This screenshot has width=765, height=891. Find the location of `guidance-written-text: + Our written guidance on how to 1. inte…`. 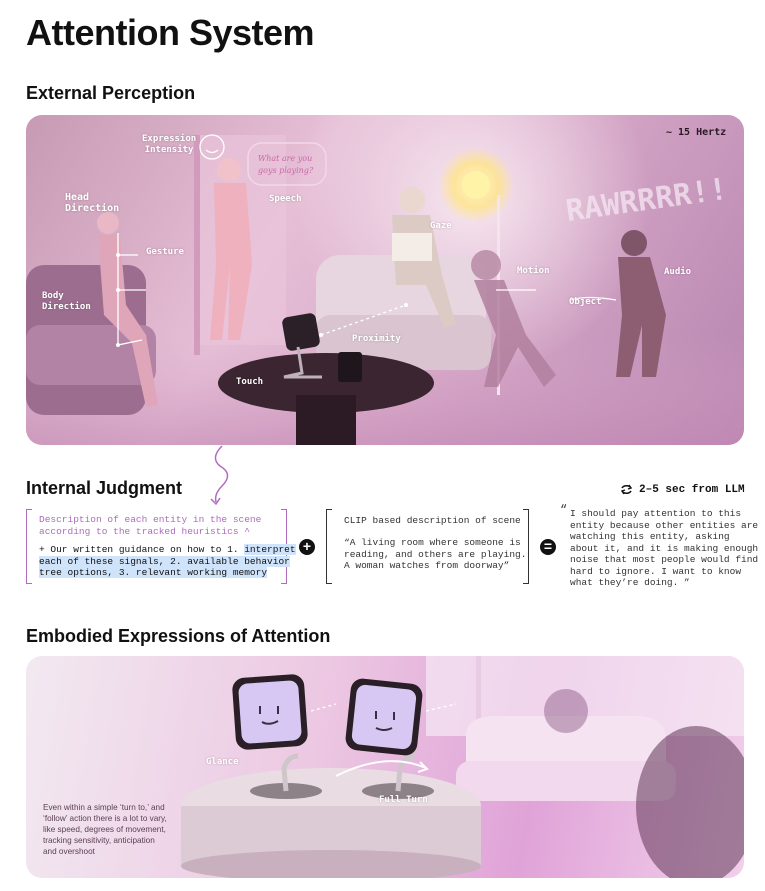

guidance-written-text: + Our written guidance on how to 1. inte… is located at coordinates (167, 561).